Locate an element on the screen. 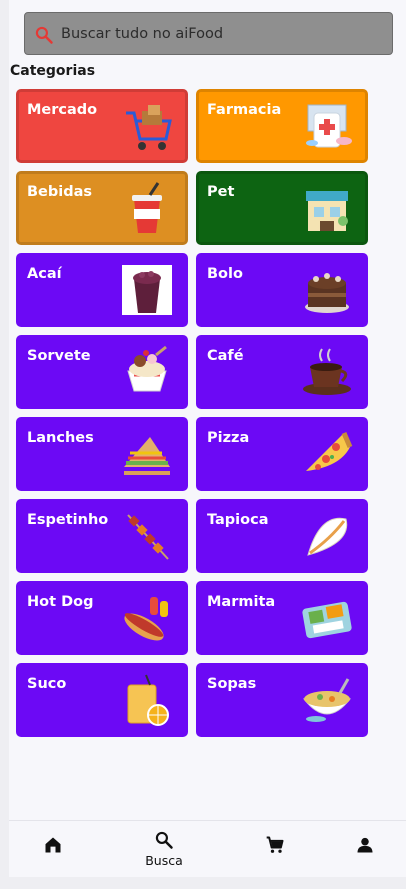 The width and height of the screenshot is (406, 889). acai-cup-icon is located at coordinates (147, 290).